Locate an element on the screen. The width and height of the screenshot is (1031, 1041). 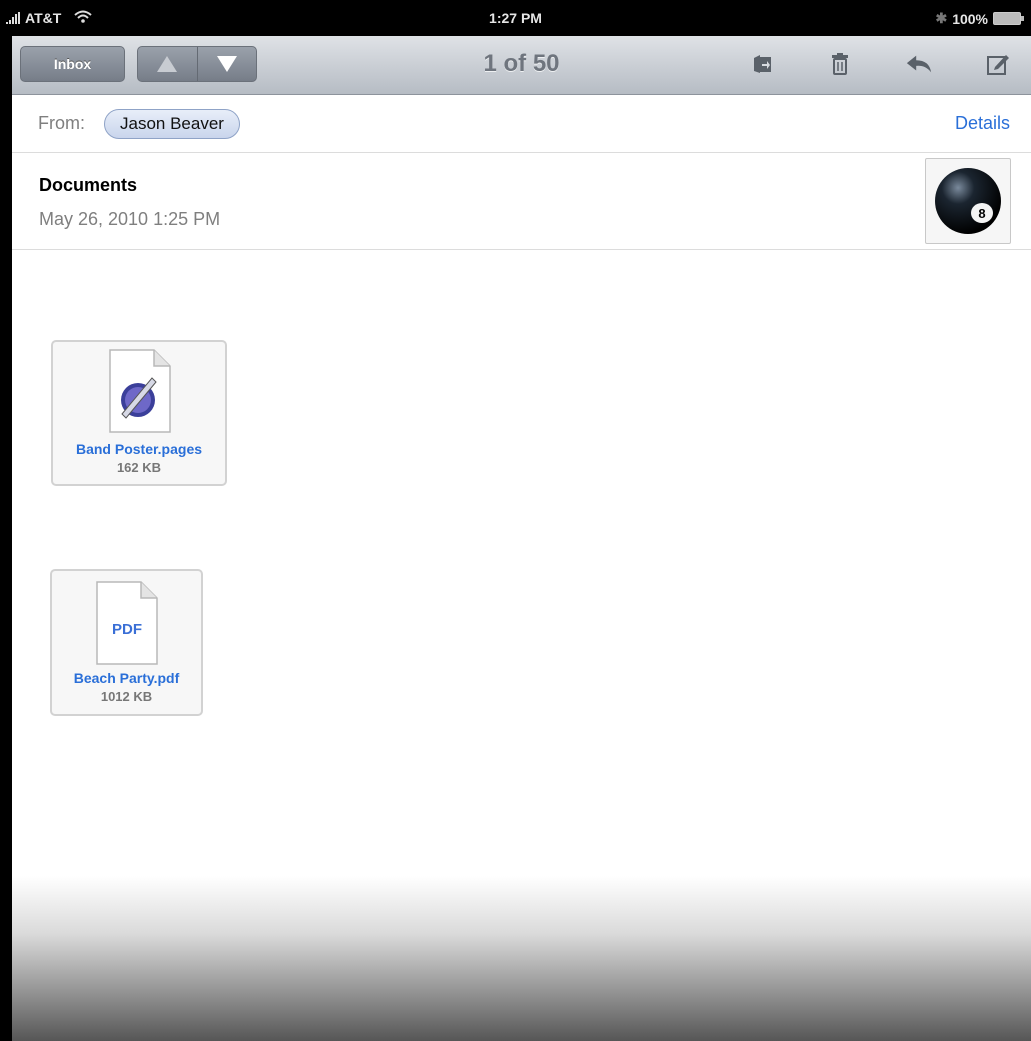
folder-move-icon is located at coordinates (762, 64).